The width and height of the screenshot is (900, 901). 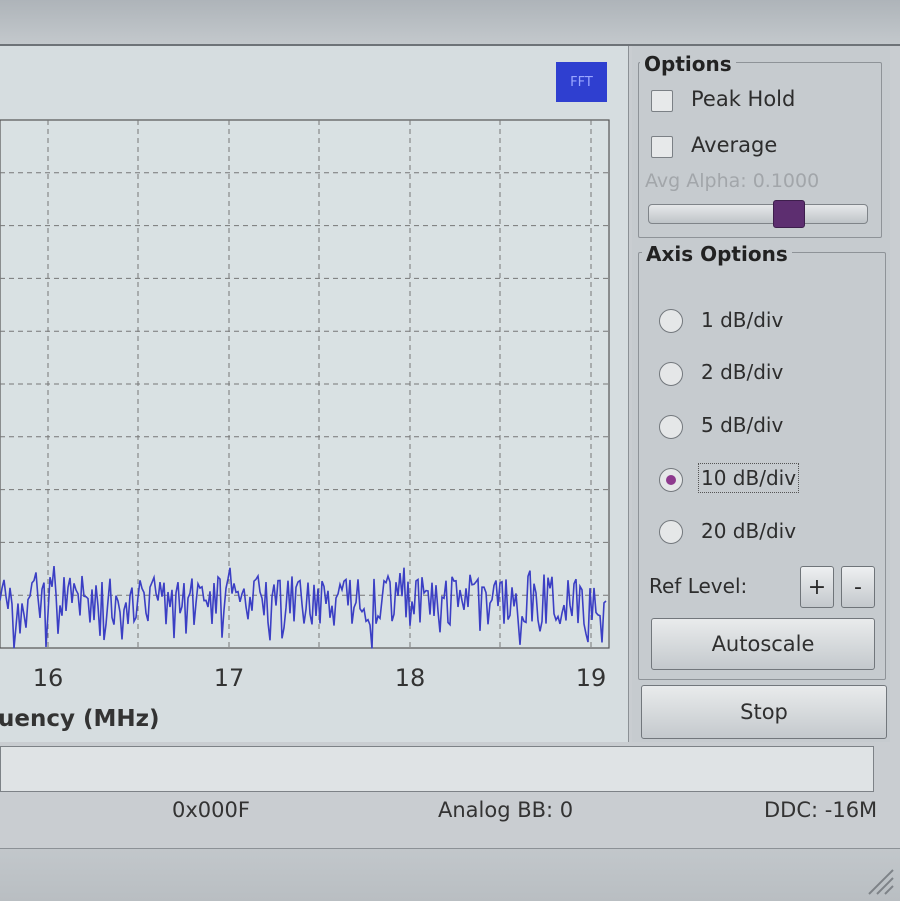 What do you see at coordinates (437, 769) in the screenshot?
I see `message-bar` at bounding box center [437, 769].